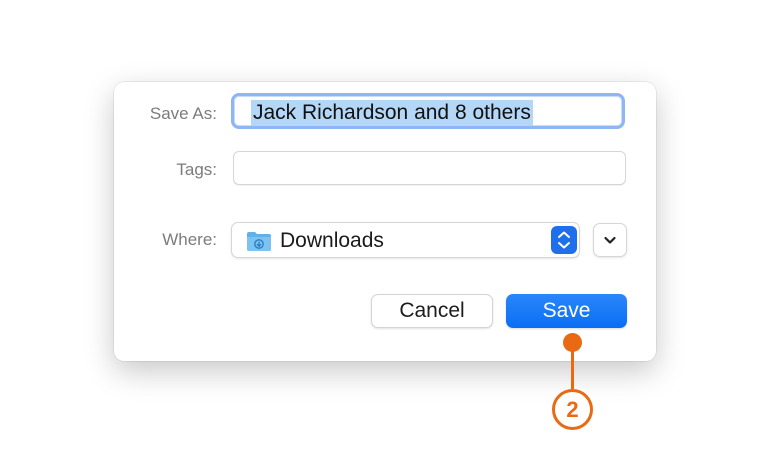 This screenshot has width=770, height=468. Describe the element at coordinates (196, 169) in the screenshot. I see `tags-label: Tags:` at that location.